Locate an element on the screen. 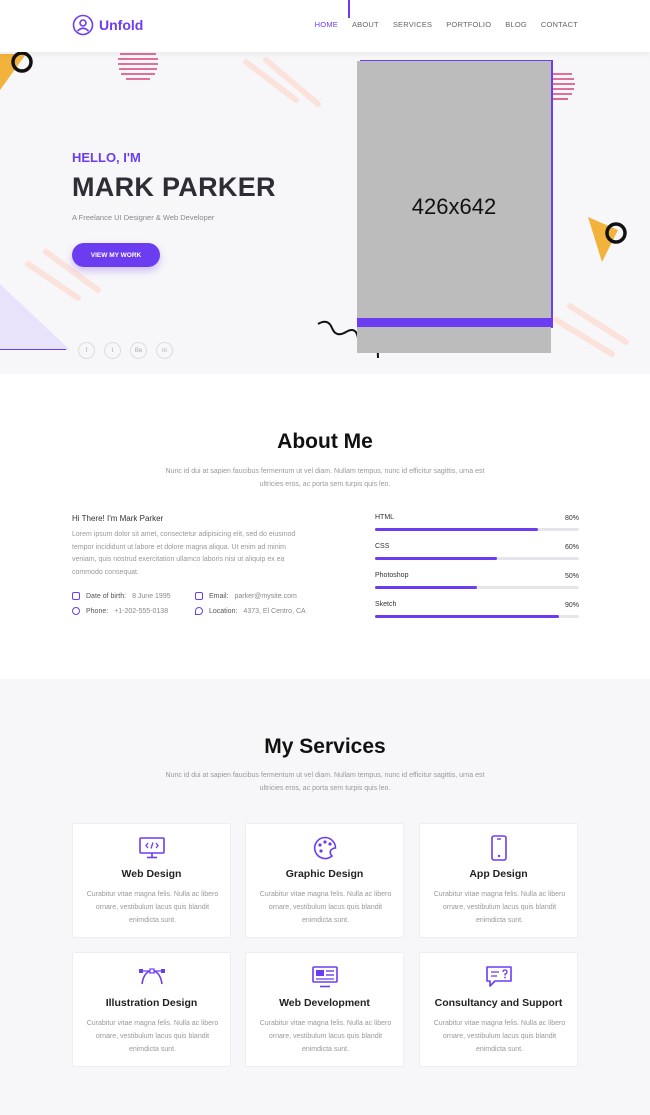 This screenshot has width=650, height=1115. smartphone-icon is located at coordinates (499, 848).